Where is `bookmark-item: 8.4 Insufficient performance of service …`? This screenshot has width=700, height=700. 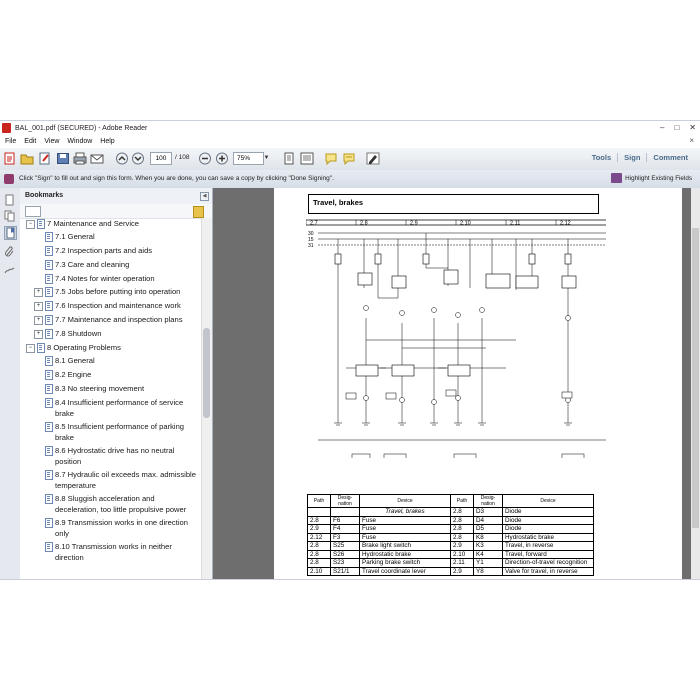
bookmark-item: 8.4 Insufficient performance of service … is located at coordinates (109, 408).